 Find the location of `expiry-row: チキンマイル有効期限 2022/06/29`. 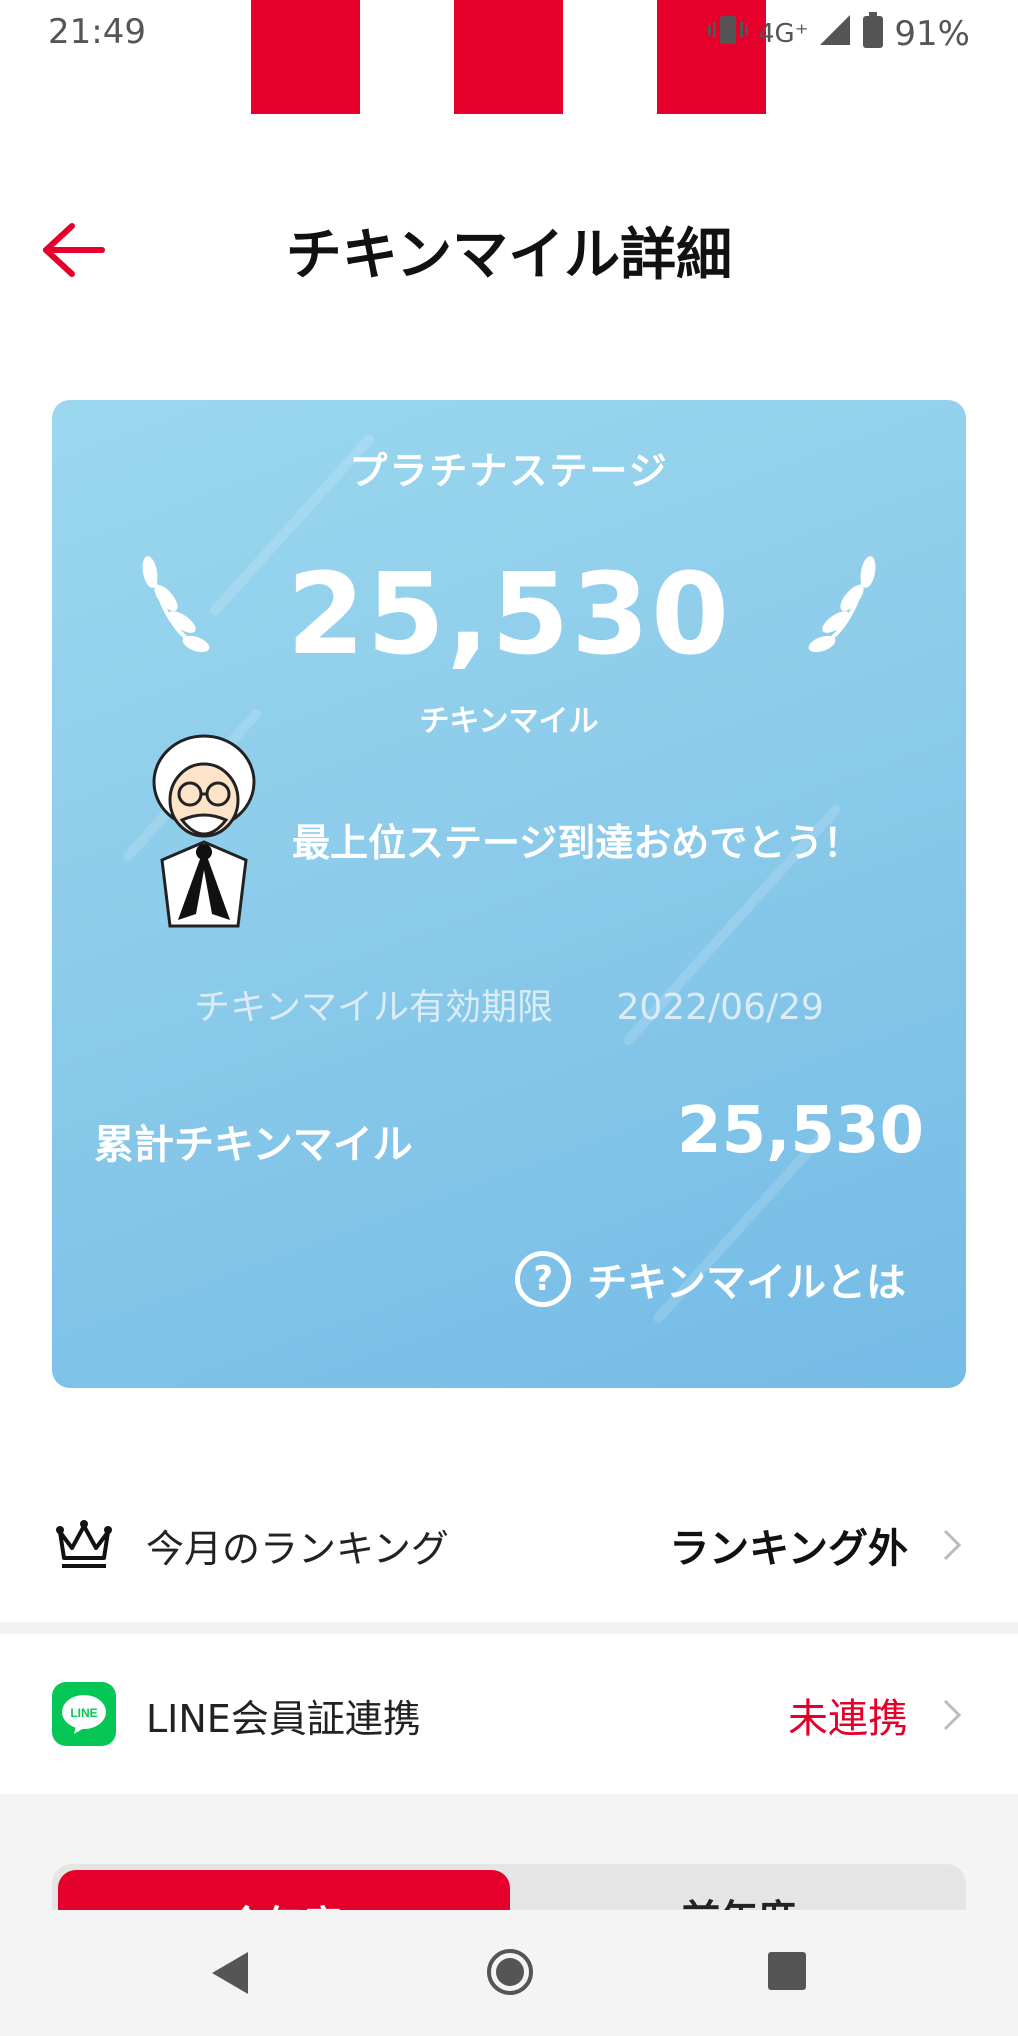

expiry-row: チキンマイル有効期限 2022/06/29 is located at coordinates (509, 1004).